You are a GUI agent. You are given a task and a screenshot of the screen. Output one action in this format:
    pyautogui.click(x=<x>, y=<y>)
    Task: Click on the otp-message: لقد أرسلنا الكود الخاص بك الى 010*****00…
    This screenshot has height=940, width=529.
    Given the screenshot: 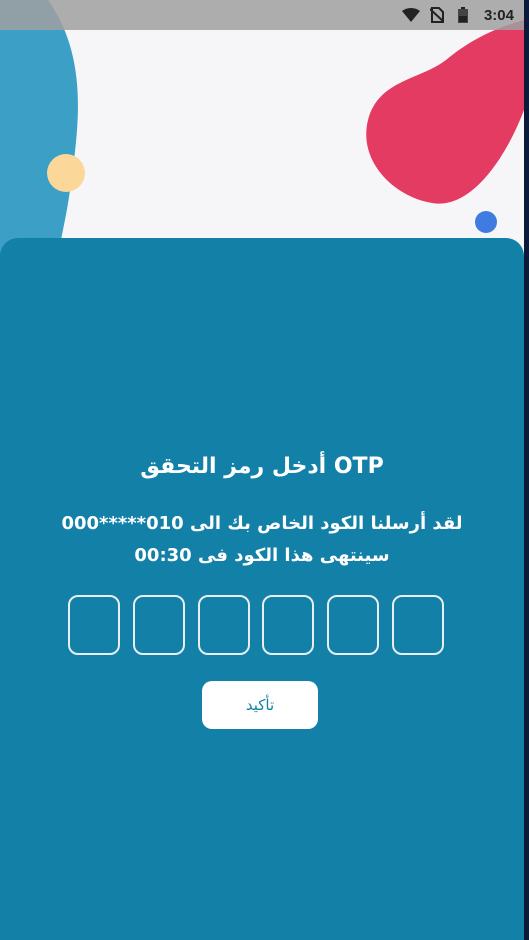 What is the action you would take?
    pyautogui.click(x=262, y=540)
    